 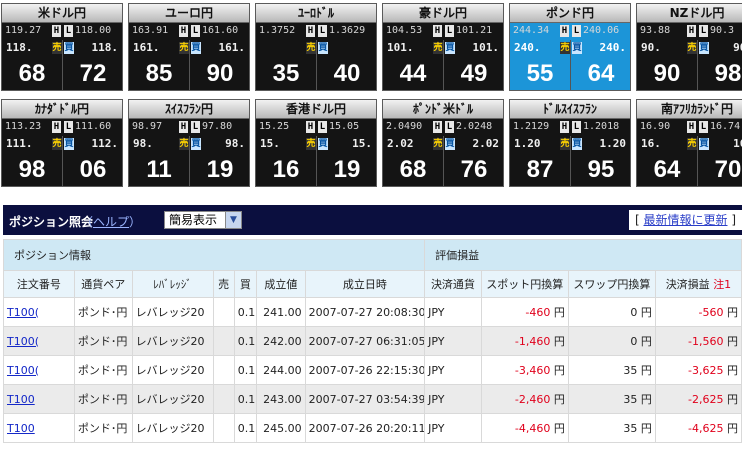 I want to click on bid-pips: 64, so click(x=667, y=170).